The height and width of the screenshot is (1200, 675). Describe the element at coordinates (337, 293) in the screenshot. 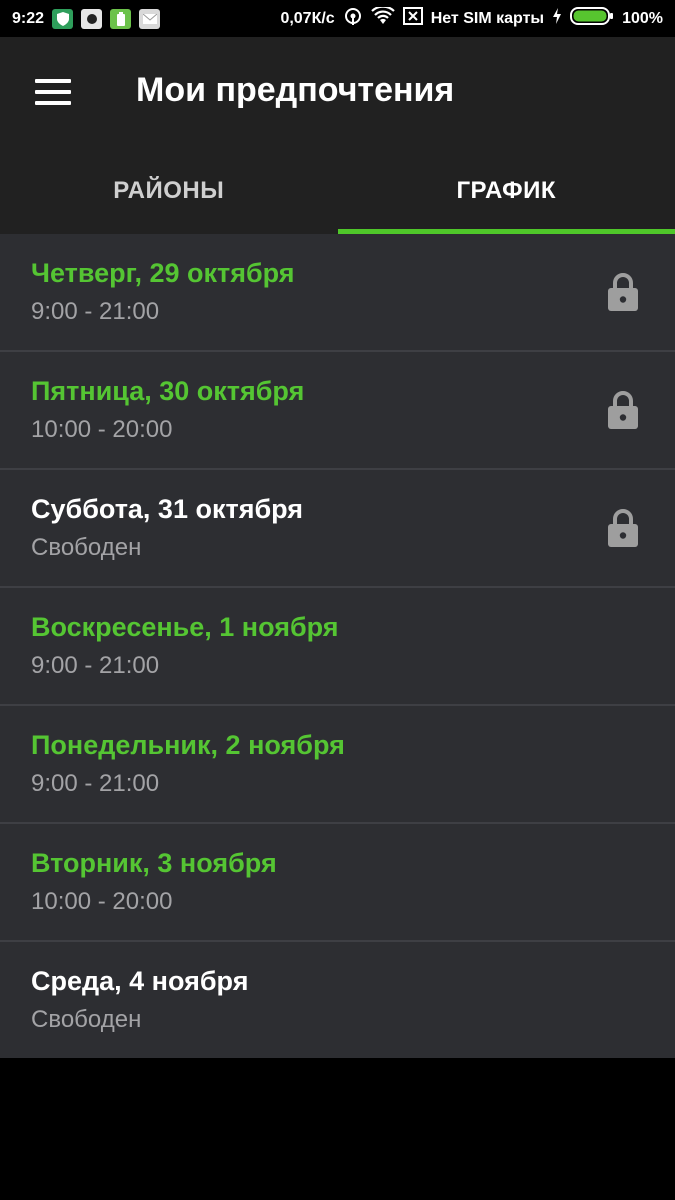

I see `schedule-row: Четверг, 29 октября 9:00 - 21:00` at that location.